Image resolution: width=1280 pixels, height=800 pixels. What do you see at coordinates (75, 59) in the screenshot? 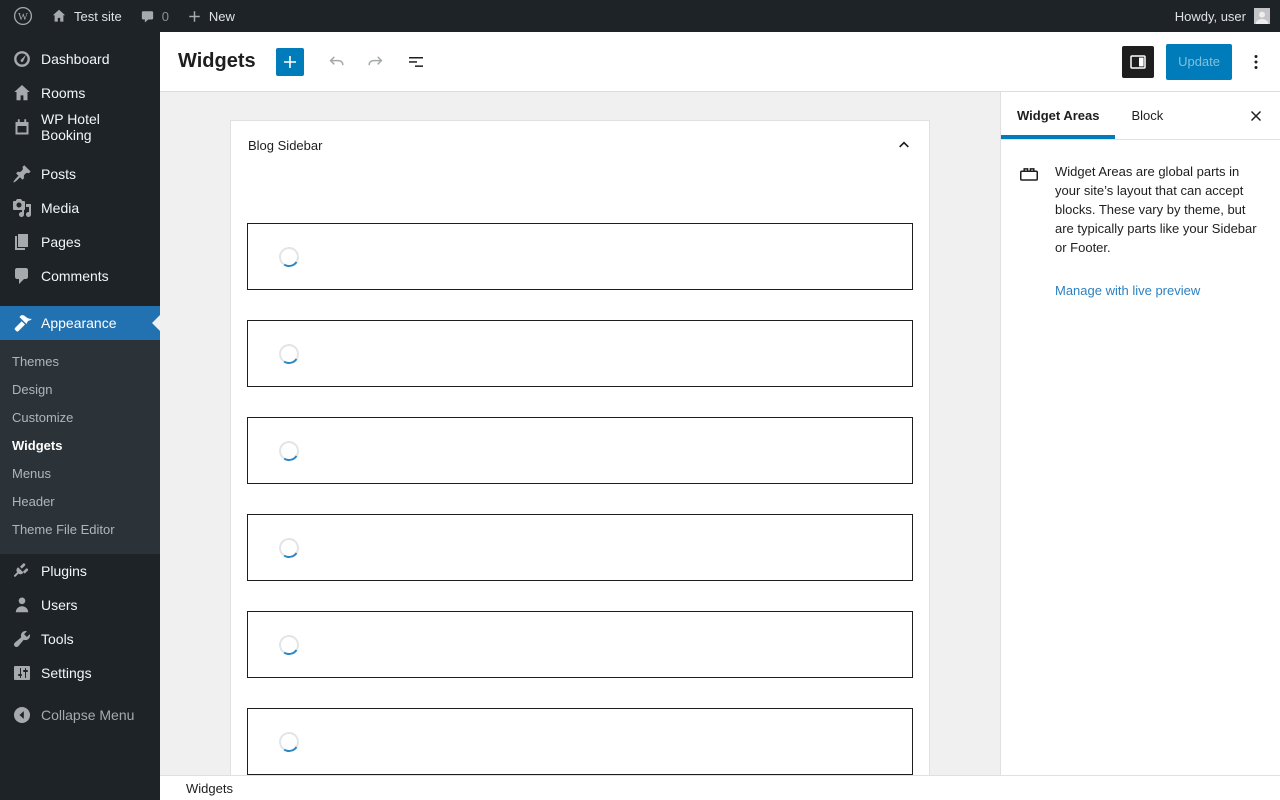
I see `sidebar-item-label: Dashboard` at bounding box center [75, 59].